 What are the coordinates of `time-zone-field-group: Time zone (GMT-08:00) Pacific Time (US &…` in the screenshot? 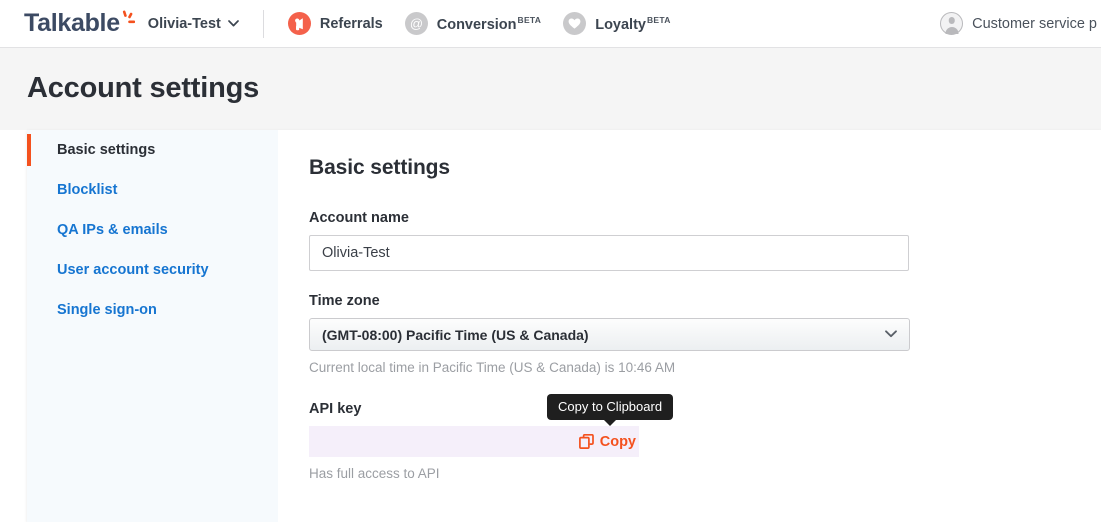 It's located at (705, 334).